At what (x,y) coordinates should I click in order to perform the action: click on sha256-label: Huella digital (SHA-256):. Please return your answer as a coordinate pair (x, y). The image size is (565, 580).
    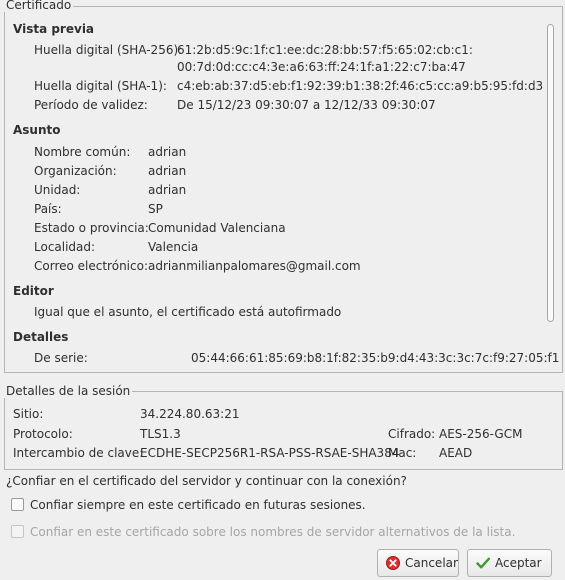
    Looking at the image, I should click on (108, 50).